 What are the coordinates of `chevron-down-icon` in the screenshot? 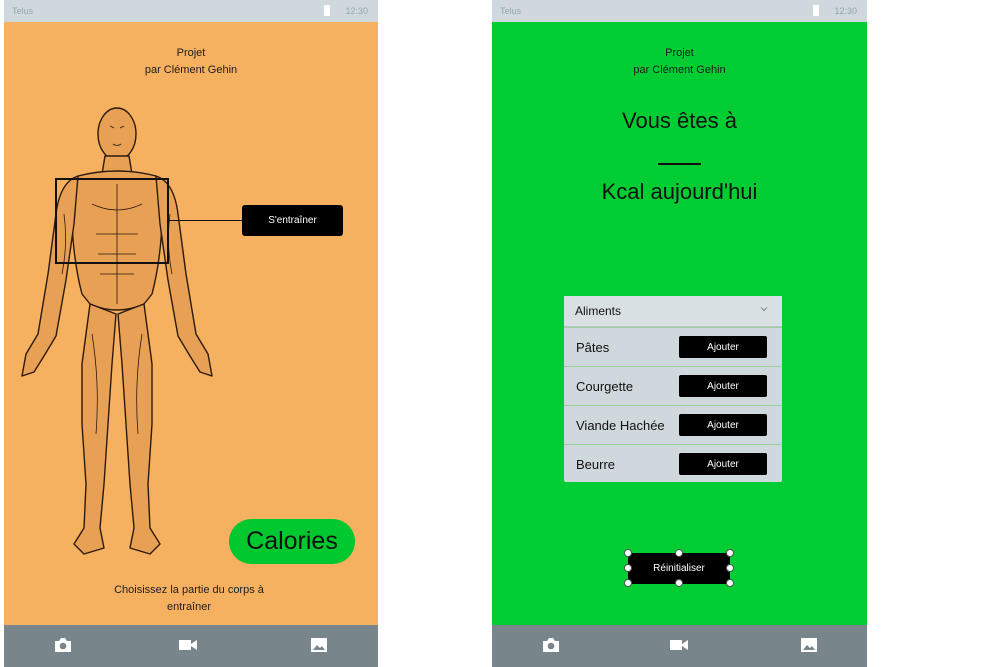 It's located at (764, 309).